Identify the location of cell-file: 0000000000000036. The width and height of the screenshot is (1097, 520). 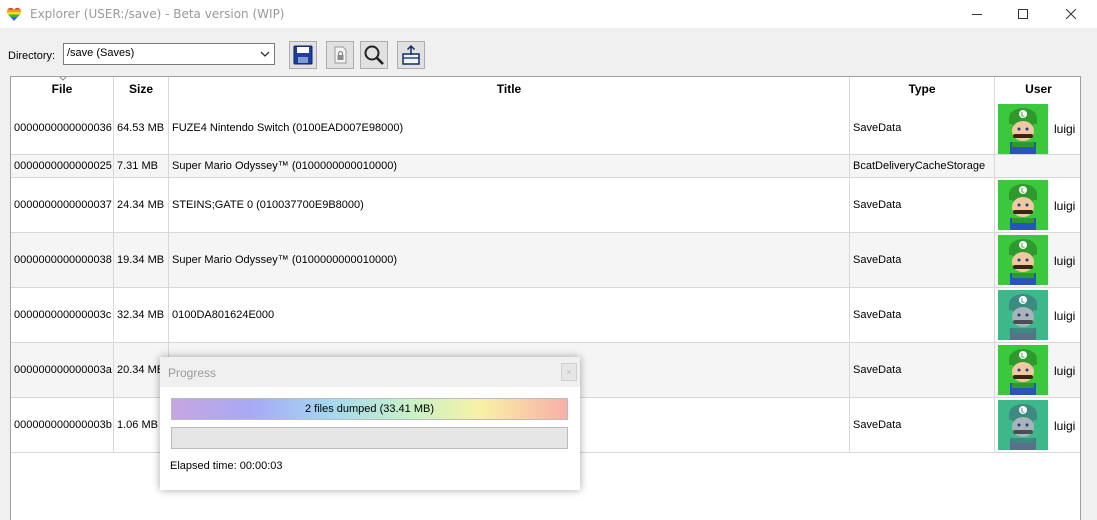
(62, 128).